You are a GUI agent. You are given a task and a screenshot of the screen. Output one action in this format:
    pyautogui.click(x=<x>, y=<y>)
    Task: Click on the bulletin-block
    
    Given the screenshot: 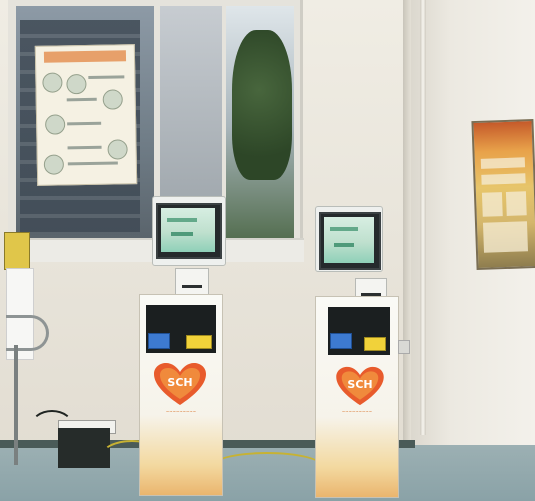 What is the action you would take?
    pyautogui.click(x=505, y=237)
    